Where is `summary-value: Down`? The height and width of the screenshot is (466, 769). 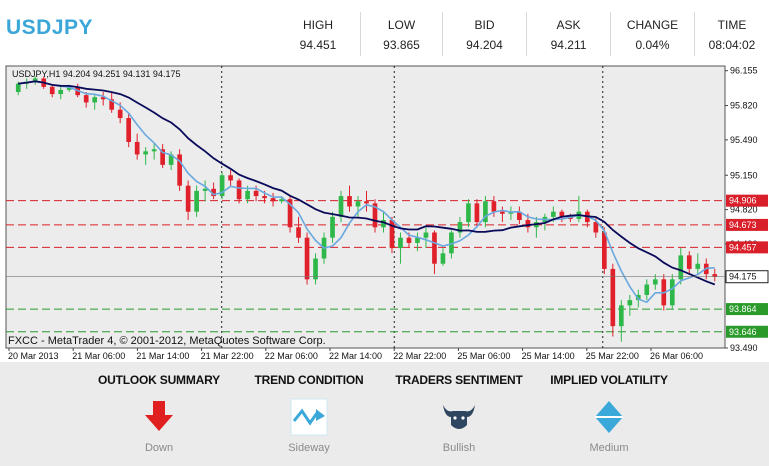 summary-value: Down is located at coordinates (159, 448).